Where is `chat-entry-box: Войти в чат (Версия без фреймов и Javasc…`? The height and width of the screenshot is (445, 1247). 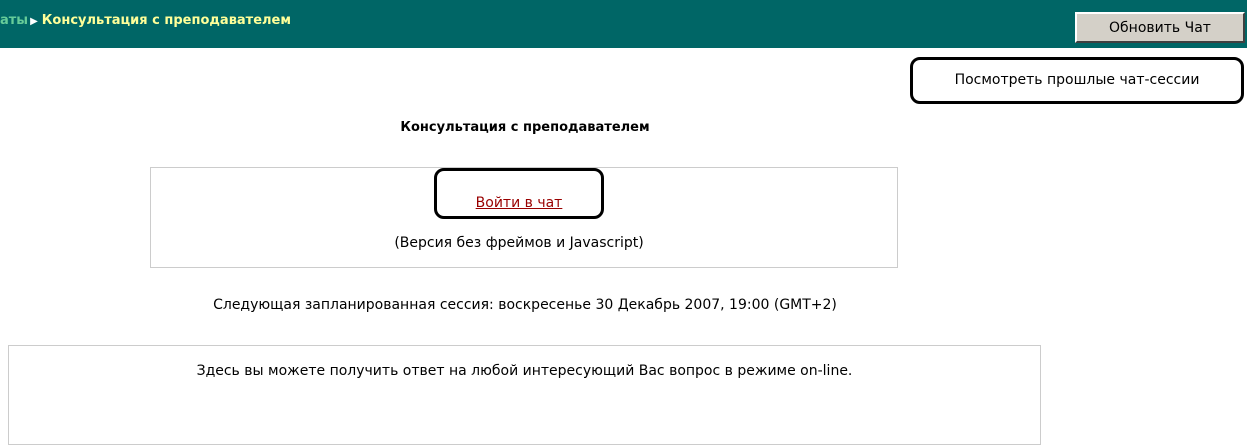 chat-entry-box: Войти в чат (Версия без фреймов и Javasc… is located at coordinates (524, 217).